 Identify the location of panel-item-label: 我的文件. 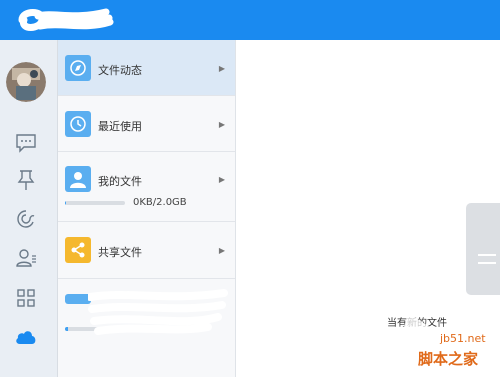
(120, 181).